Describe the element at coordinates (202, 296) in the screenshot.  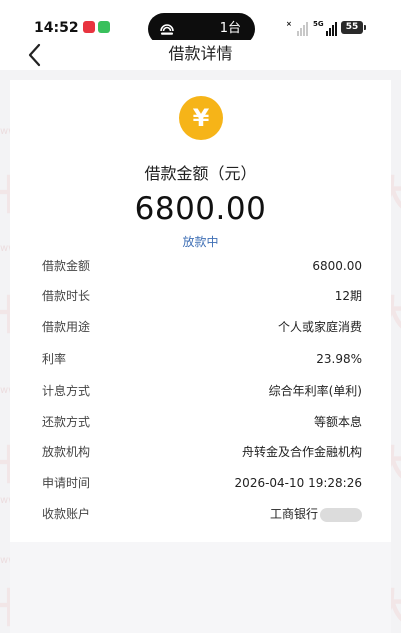
I see `detail-row-term: 借款时长 12期` at that location.